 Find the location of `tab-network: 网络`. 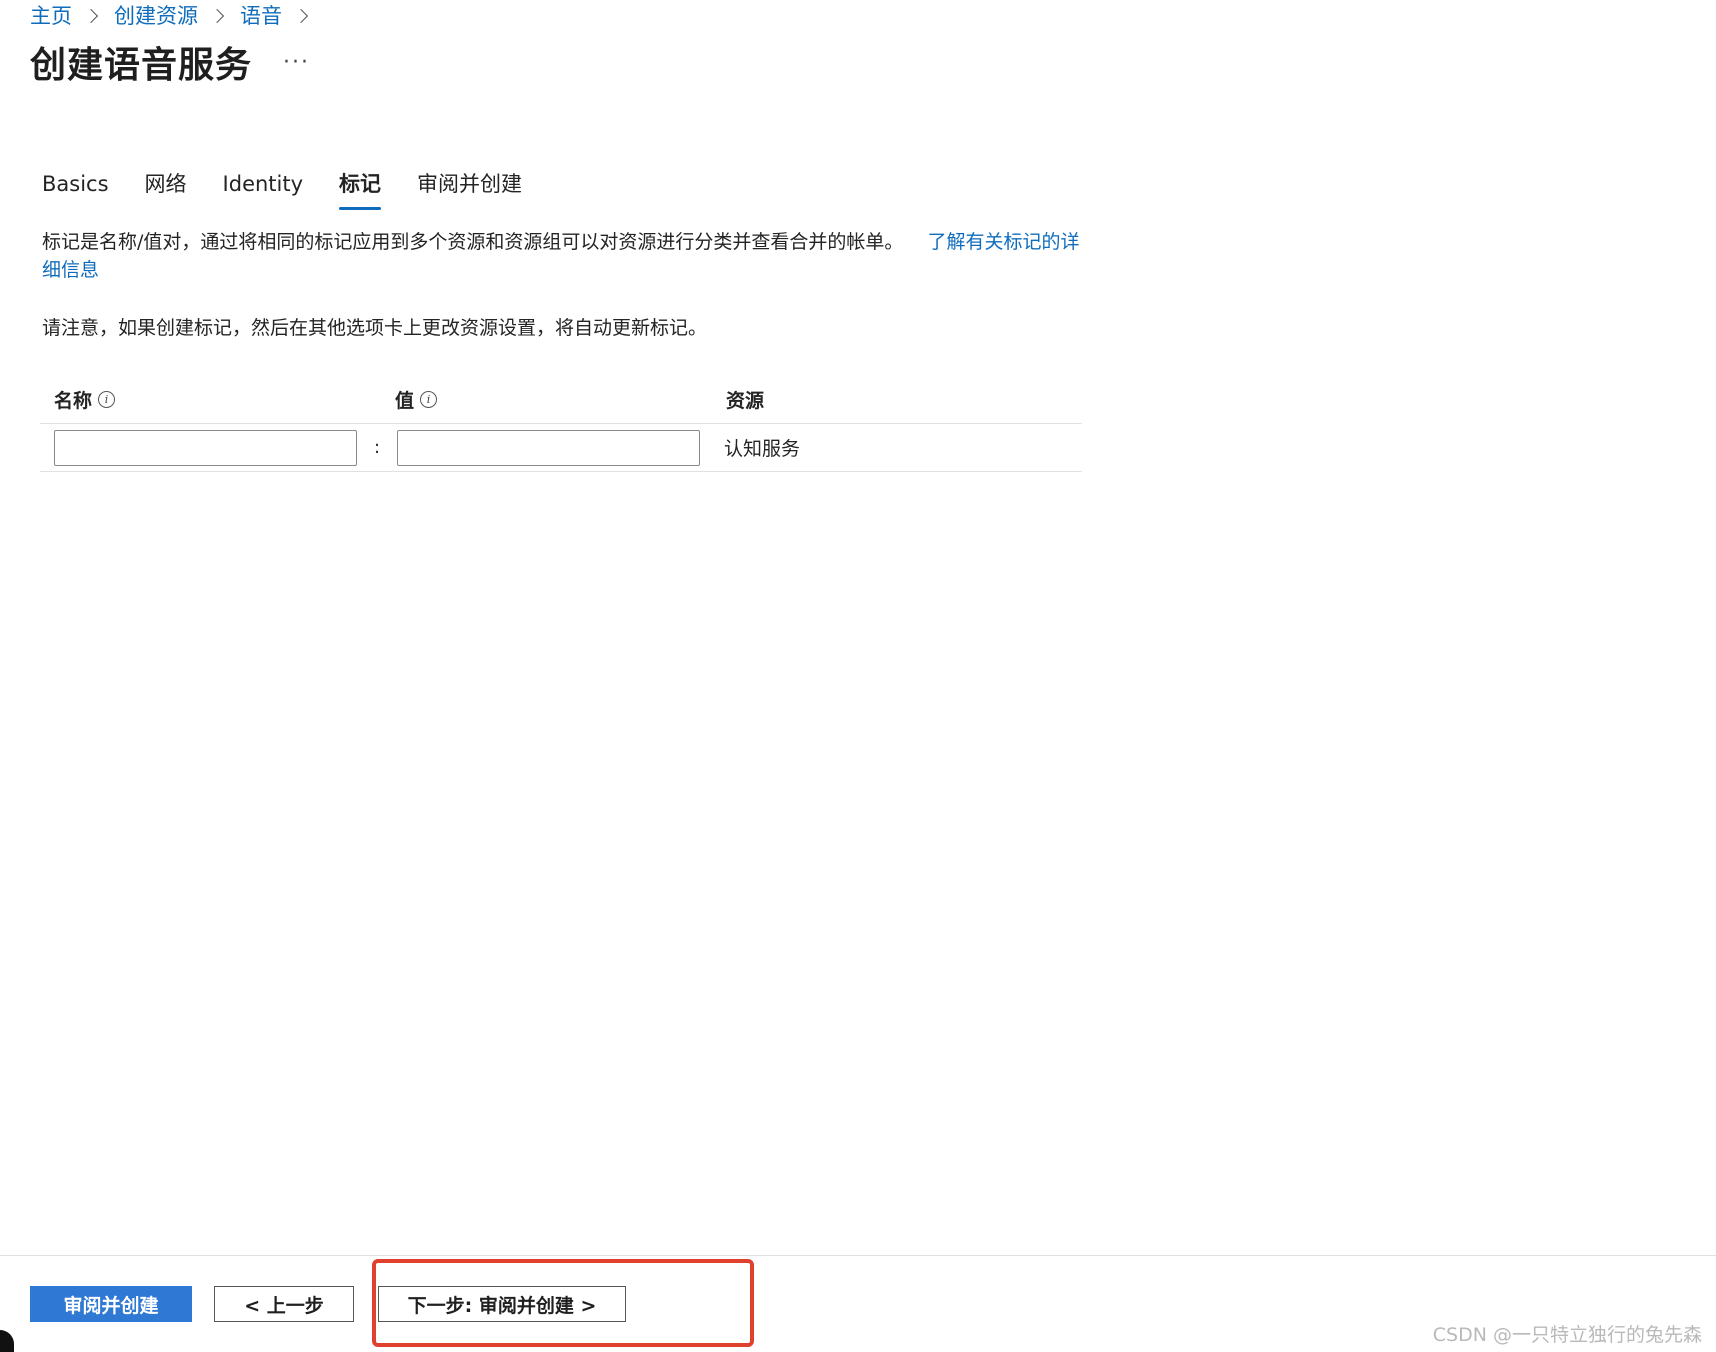

tab-network: 网络 is located at coordinates (166, 190).